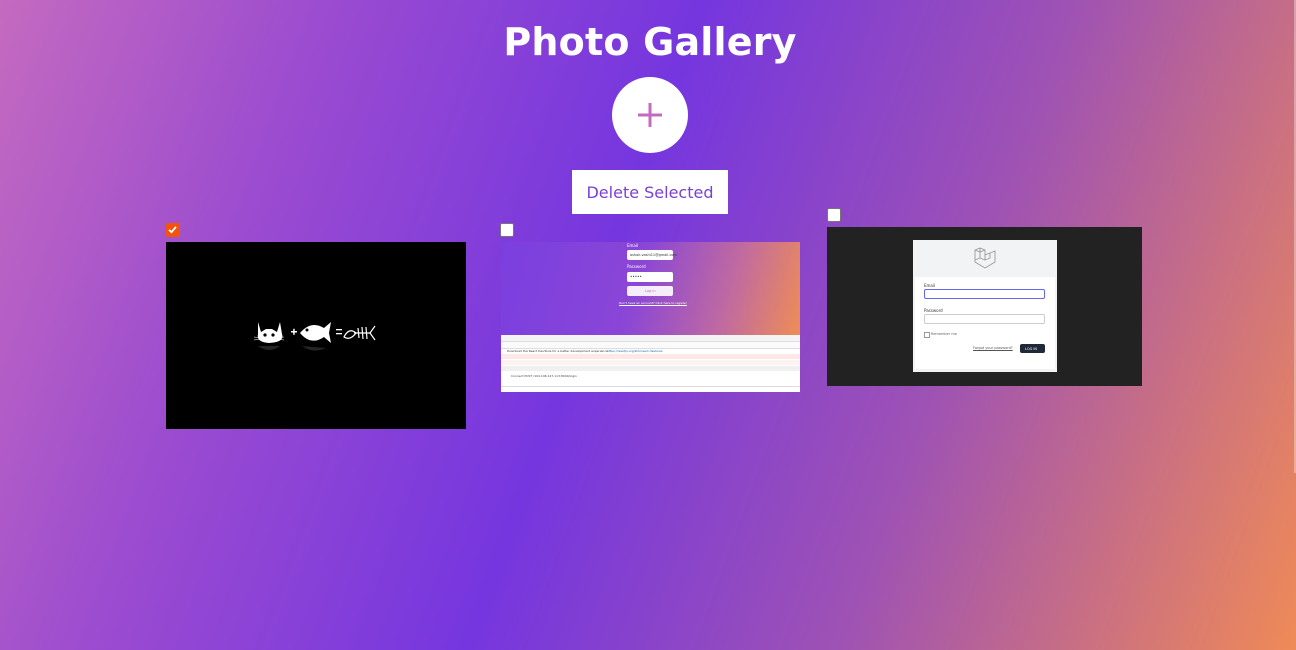 Image resolution: width=1296 pixels, height=650 pixels. Describe the element at coordinates (635, 351) in the screenshot. I see `screenshot-console-url: https://reactjs.org/link/react-devtools` at that location.